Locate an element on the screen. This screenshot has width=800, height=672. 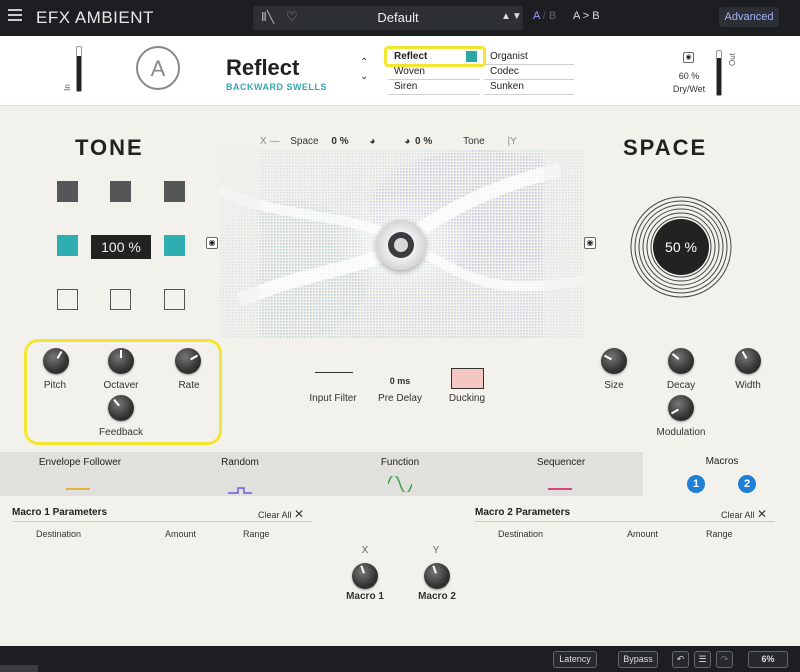
macro-2-parameters-title: Macro 2 Parameters is located at coordinates (523, 512).